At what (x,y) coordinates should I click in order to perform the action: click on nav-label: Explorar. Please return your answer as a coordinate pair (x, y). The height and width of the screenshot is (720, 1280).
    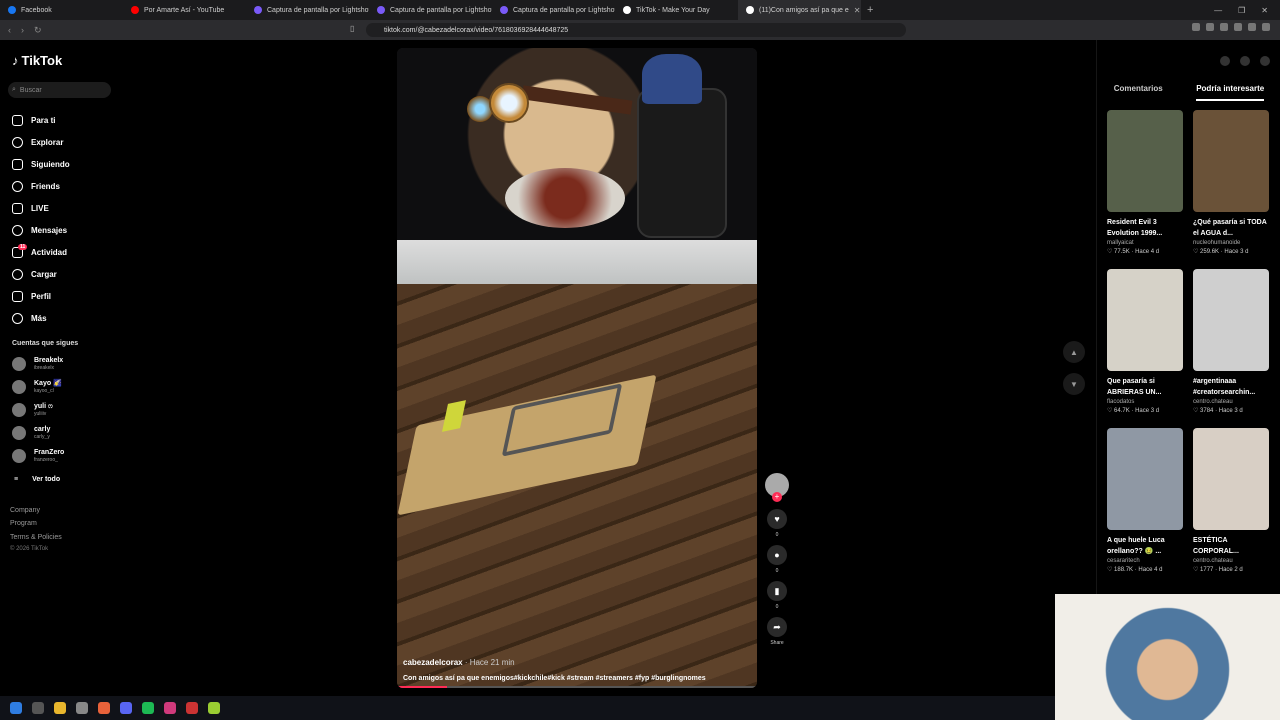
    Looking at the image, I should click on (47, 142).